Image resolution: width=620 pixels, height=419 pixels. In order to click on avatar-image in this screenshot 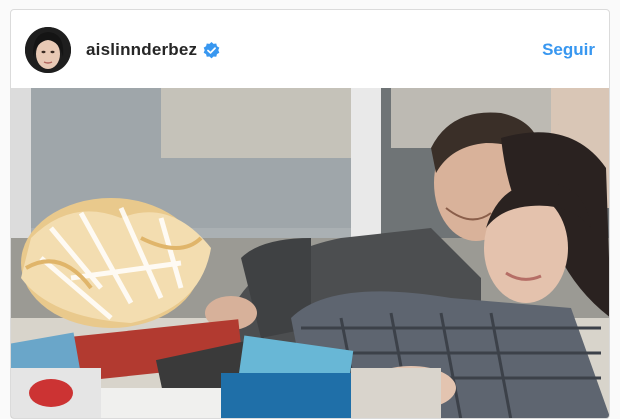, I will do `click(48, 50)`.